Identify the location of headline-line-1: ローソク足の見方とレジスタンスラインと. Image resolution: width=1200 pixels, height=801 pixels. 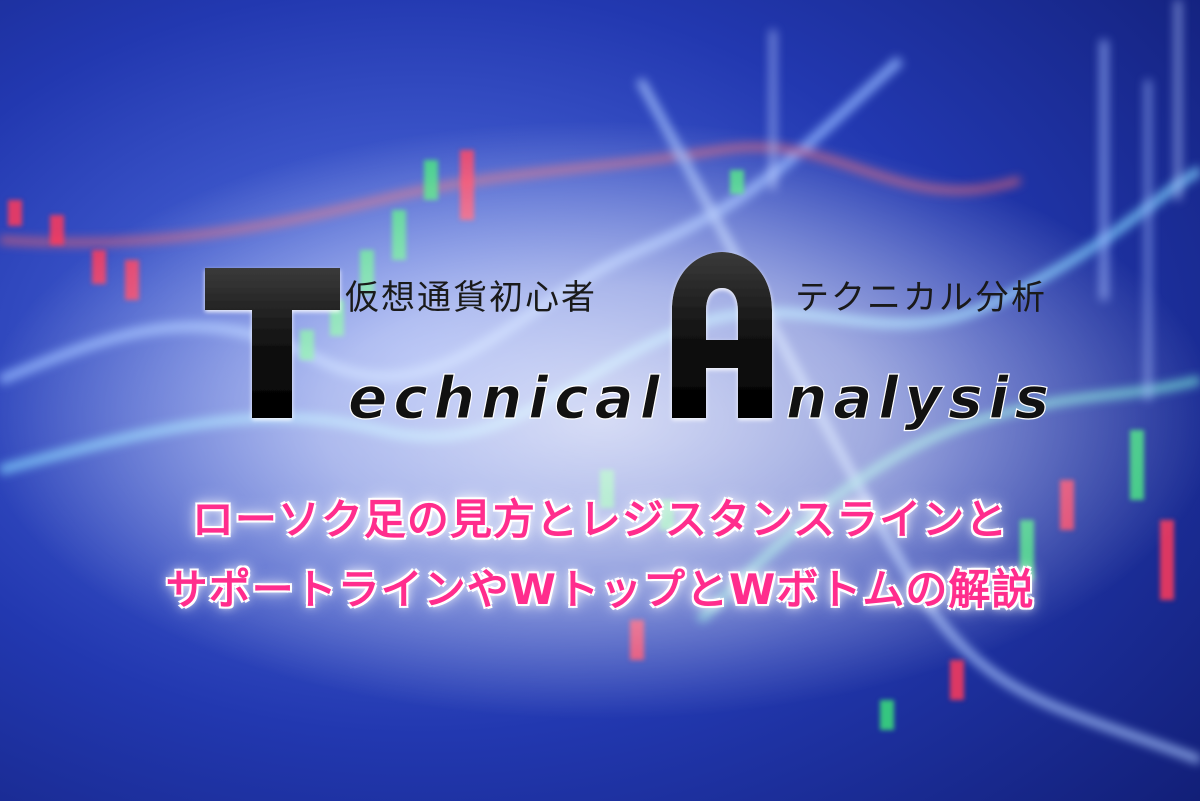
(600, 519).